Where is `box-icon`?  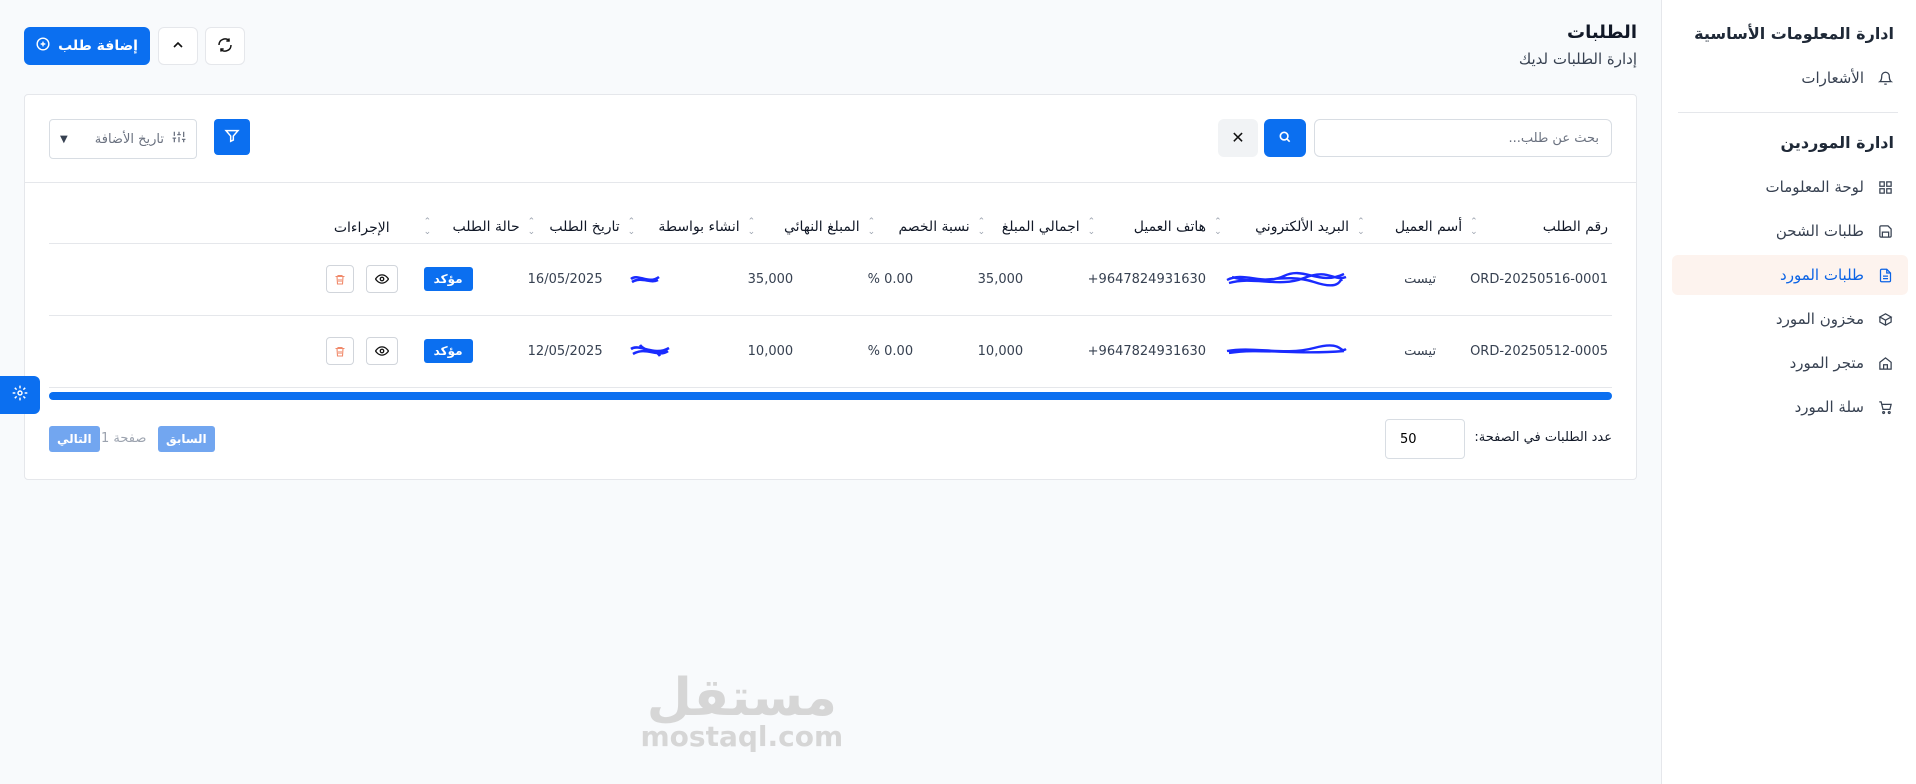
box-icon is located at coordinates (1885, 319).